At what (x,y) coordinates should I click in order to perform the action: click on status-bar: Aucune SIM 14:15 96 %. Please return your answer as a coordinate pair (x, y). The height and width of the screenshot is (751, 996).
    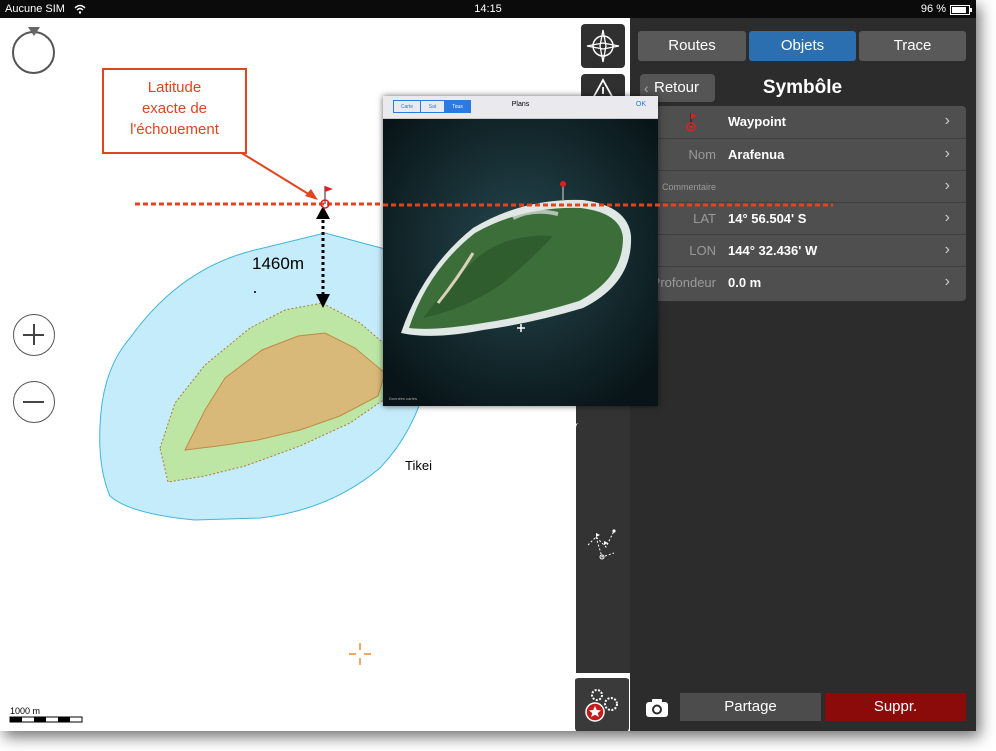
    Looking at the image, I should click on (488, 9).